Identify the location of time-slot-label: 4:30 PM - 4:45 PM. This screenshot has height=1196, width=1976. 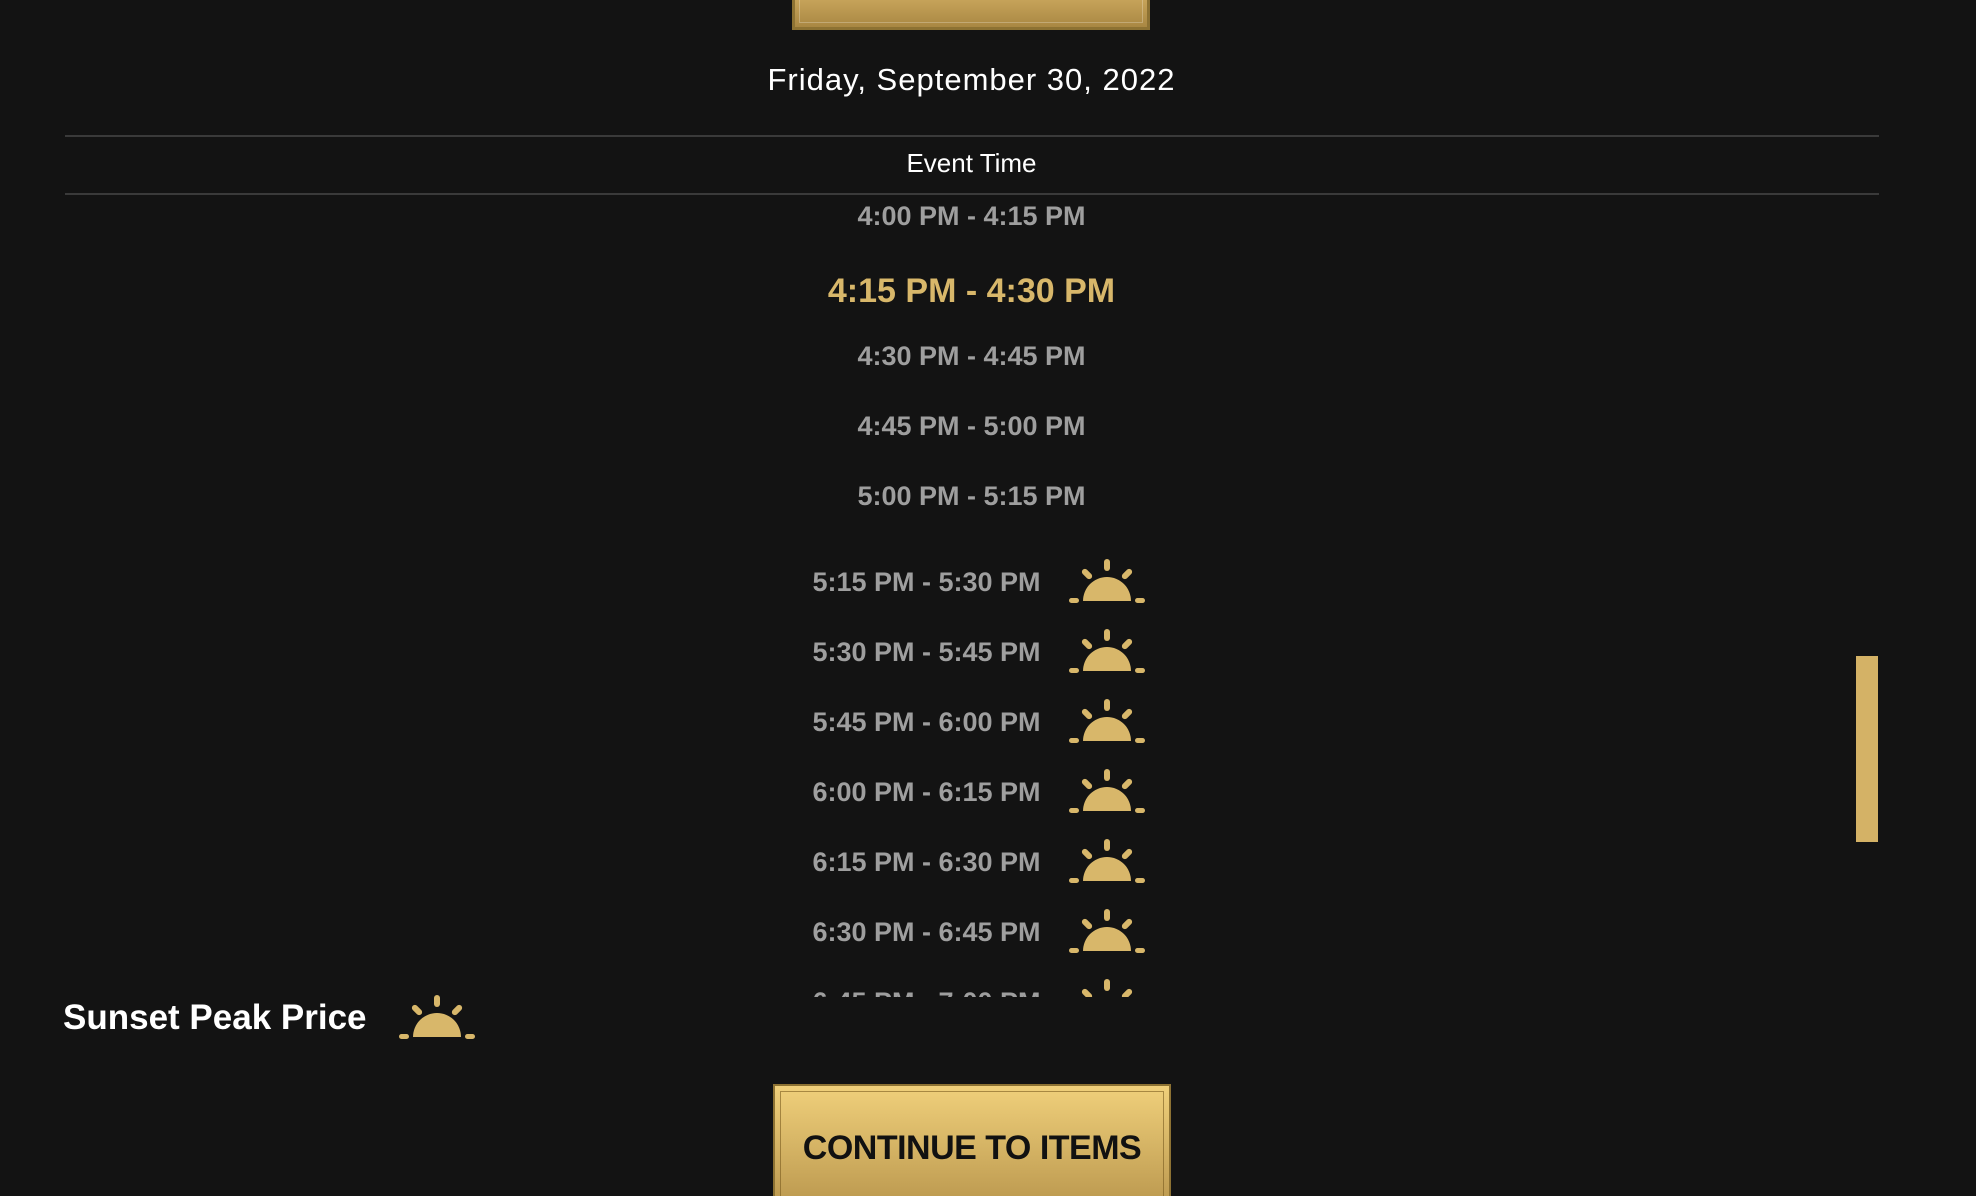
(971, 355).